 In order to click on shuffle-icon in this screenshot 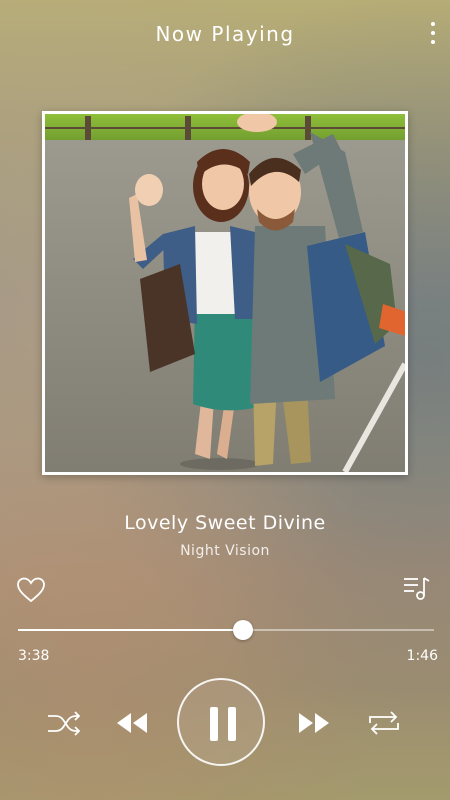, I will do `click(64, 723)`.